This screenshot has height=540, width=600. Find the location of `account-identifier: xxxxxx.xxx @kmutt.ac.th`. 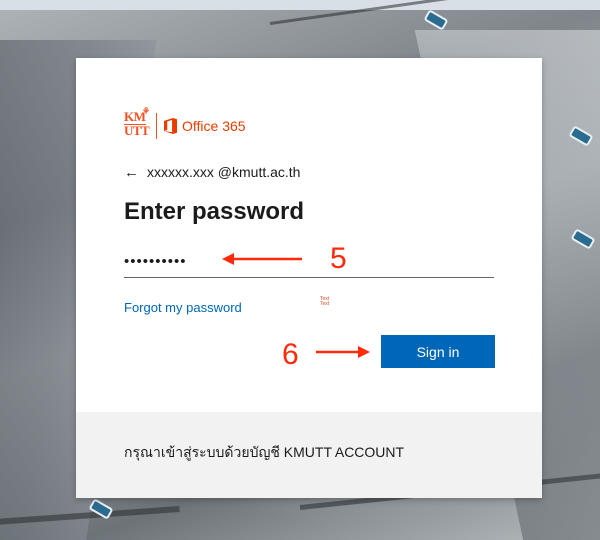

account-identifier: xxxxxx.xxx @kmutt.ac.th is located at coordinates (224, 172).